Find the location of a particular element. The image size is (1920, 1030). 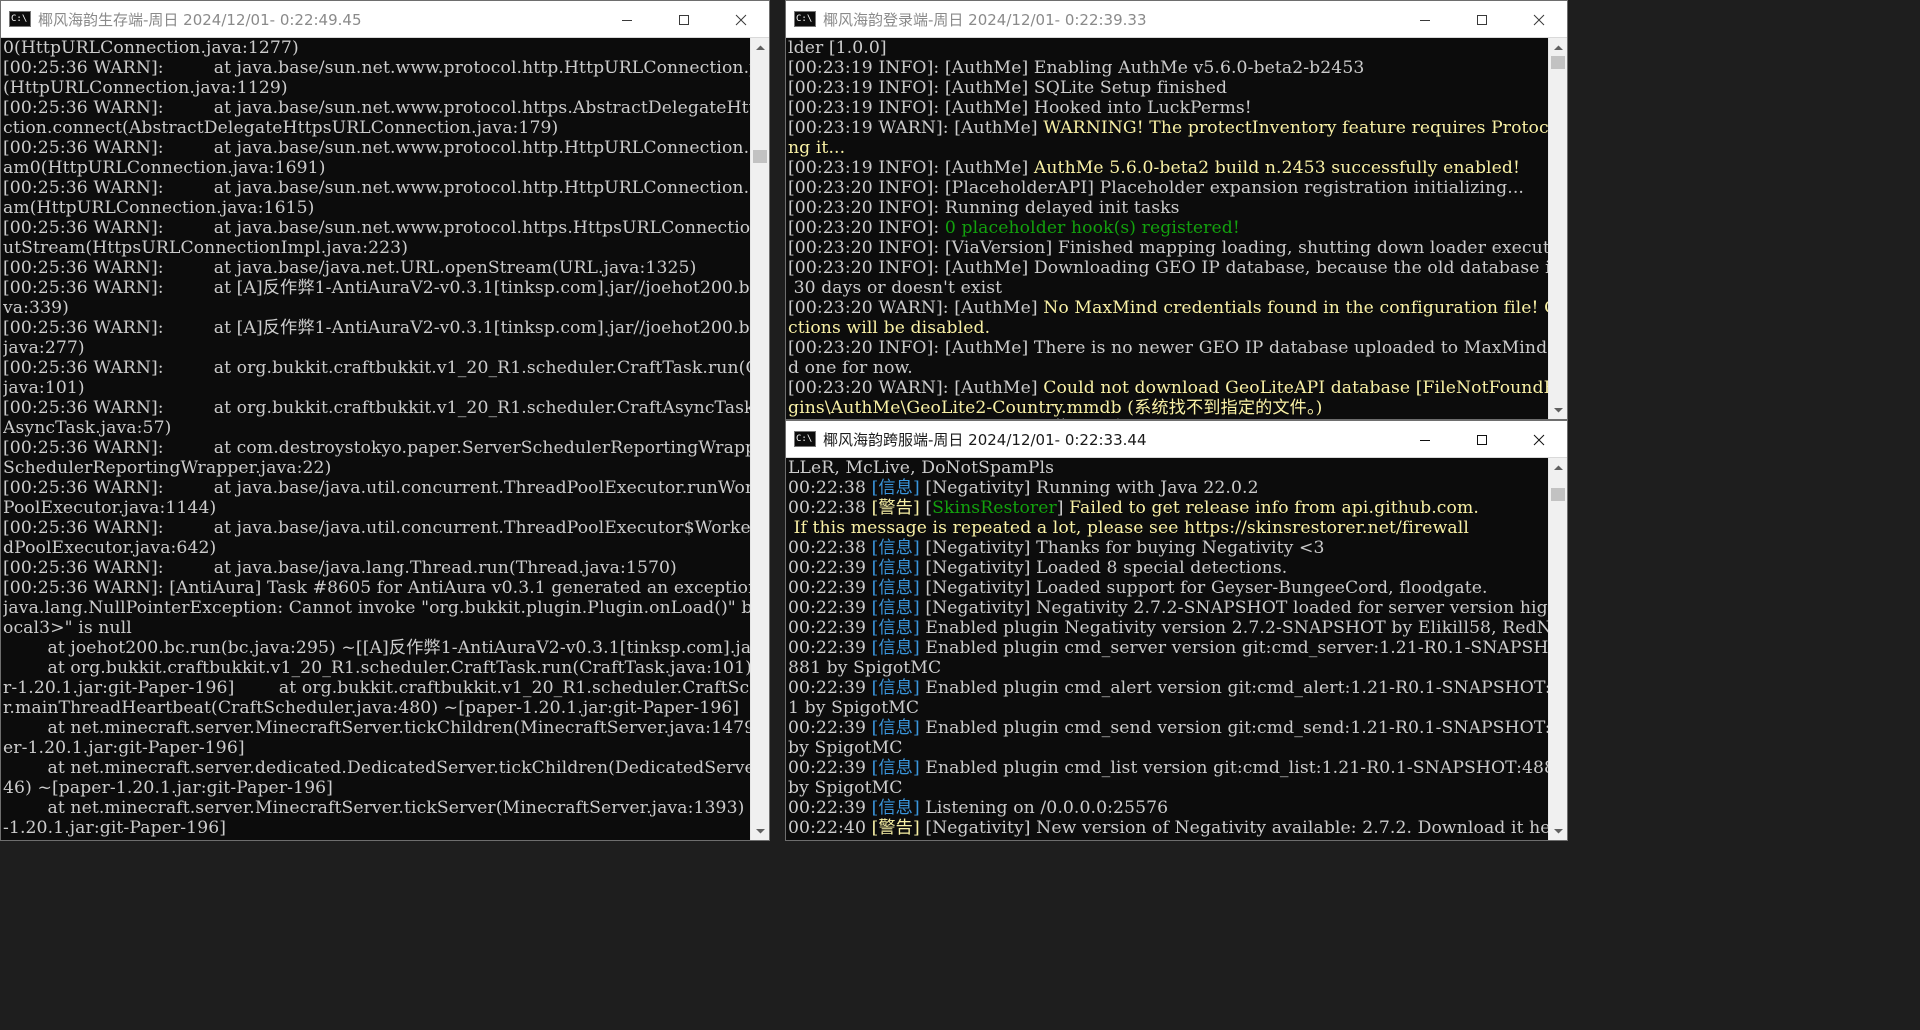

console-line: 46) ~[paper-1.20.1.jar:git-Paper-196] is located at coordinates (376, 788).